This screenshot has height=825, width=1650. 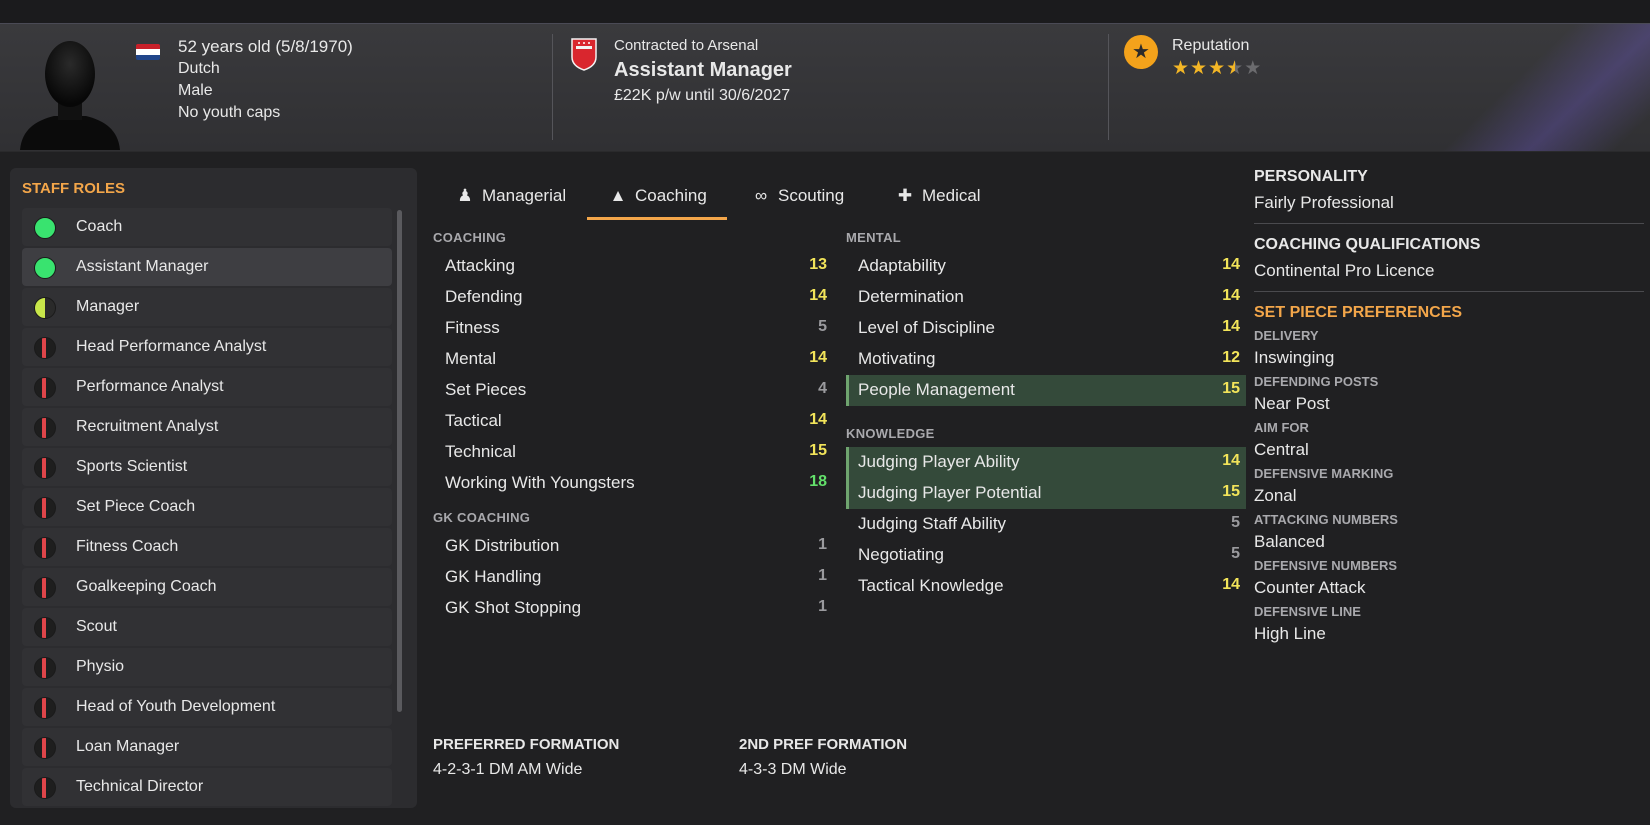 I want to click on attribute-row: Attacking 13, so click(x=633, y=266).